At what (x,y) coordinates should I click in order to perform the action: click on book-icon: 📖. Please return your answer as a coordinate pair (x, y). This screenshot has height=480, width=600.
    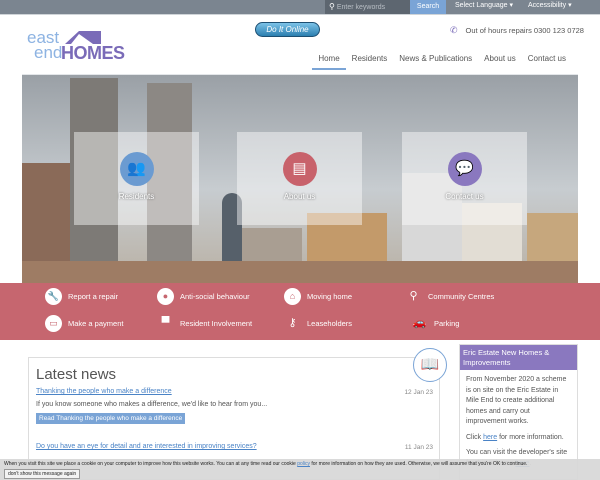
    Looking at the image, I should click on (430, 365).